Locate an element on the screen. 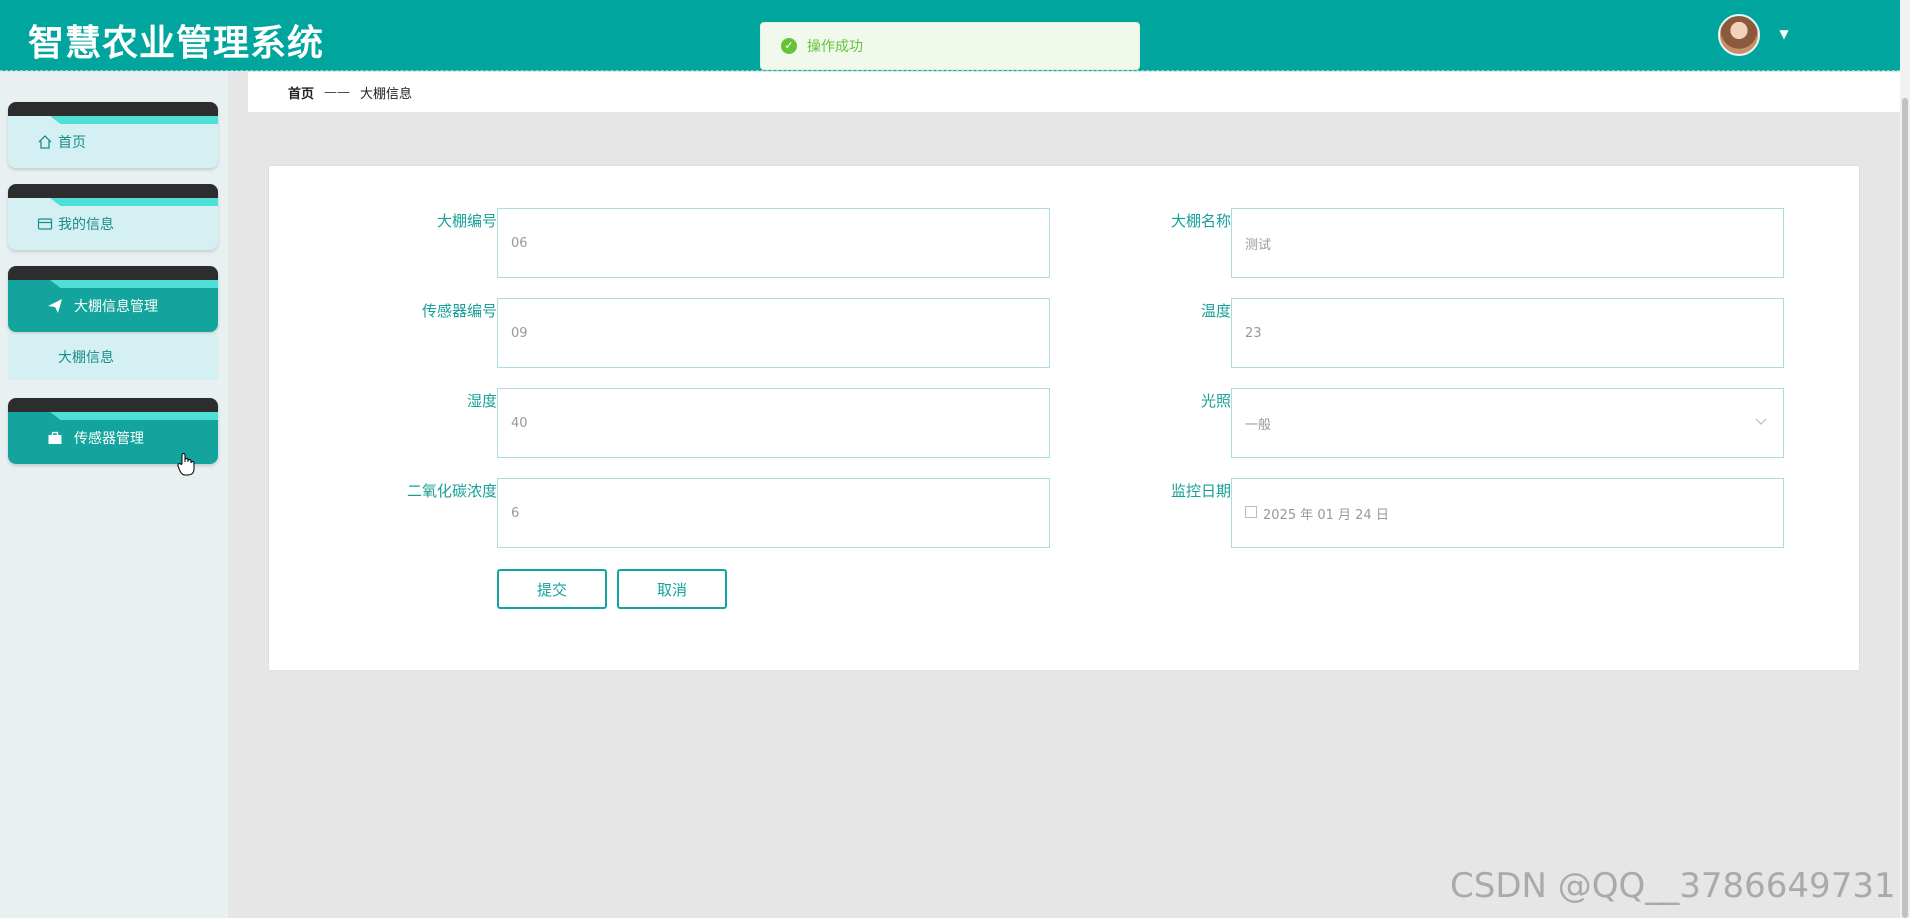 This screenshot has width=1910, height=918. field-label: 大棚名称 is located at coordinates (1200, 221).